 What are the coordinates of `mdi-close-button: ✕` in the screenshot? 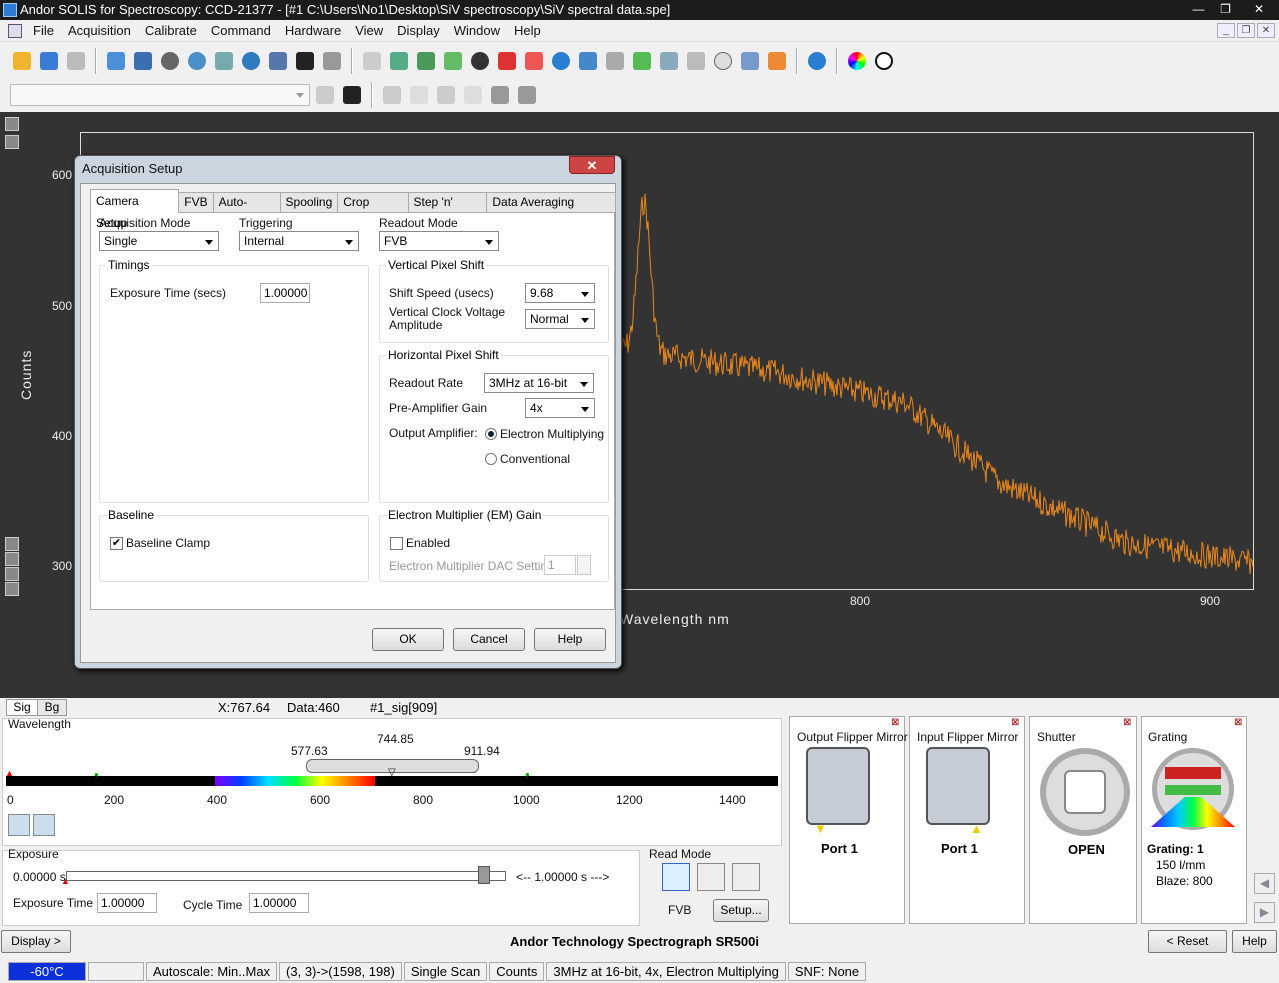 It's located at (1266, 30).